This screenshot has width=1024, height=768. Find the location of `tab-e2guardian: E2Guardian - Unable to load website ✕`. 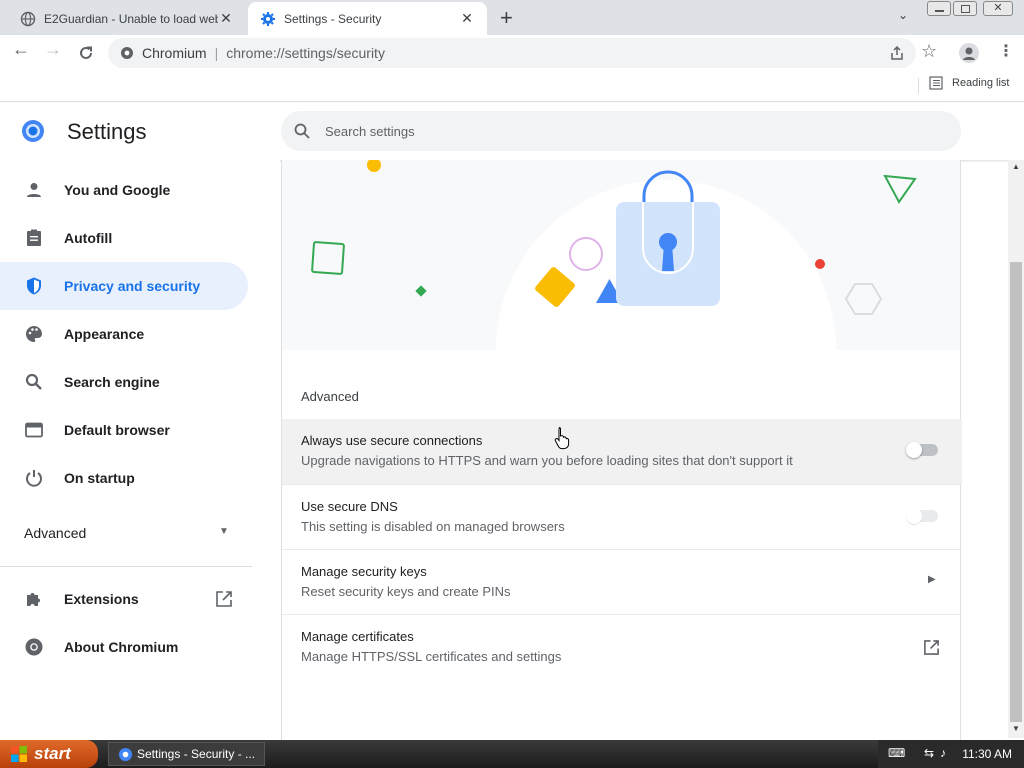

tab-e2guardian: E2Guardian - Unable to load website ✕ is located at coordinates (127, 18).